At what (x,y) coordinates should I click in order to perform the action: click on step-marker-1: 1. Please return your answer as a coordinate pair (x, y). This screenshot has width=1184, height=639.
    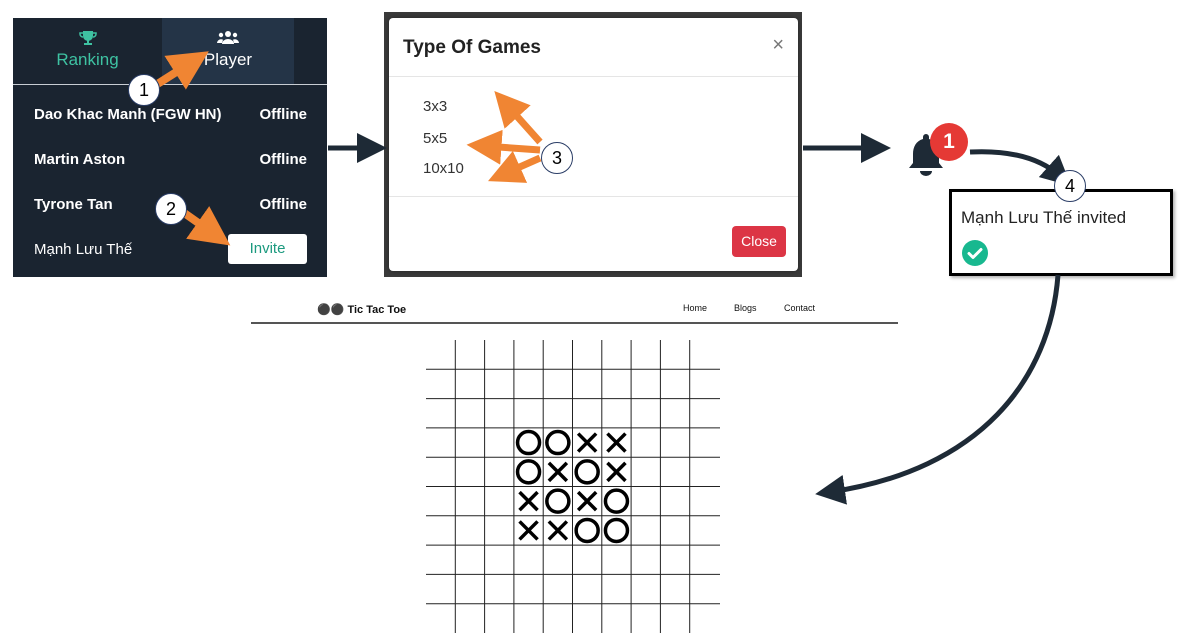
    Looking at the image, I should click on (144, 90).